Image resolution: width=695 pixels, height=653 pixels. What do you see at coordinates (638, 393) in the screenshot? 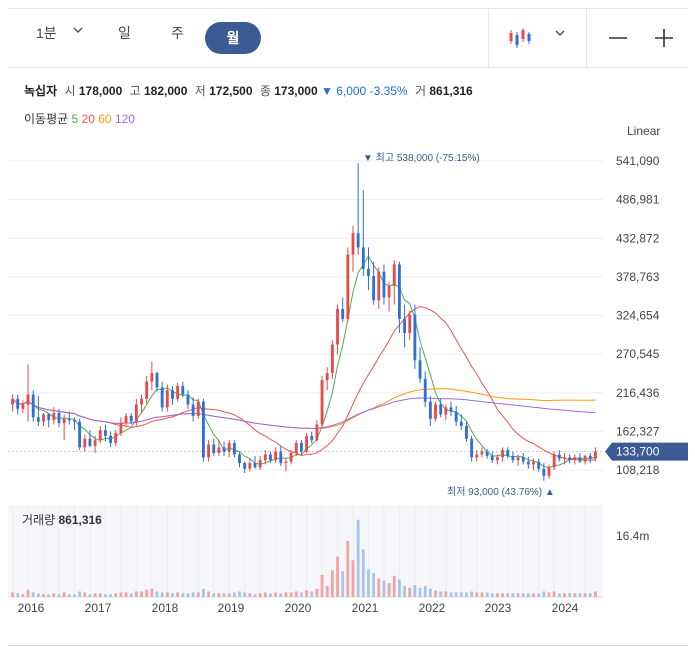
I see `y-tick-label: 216,436` at bounding box center [638, 393].